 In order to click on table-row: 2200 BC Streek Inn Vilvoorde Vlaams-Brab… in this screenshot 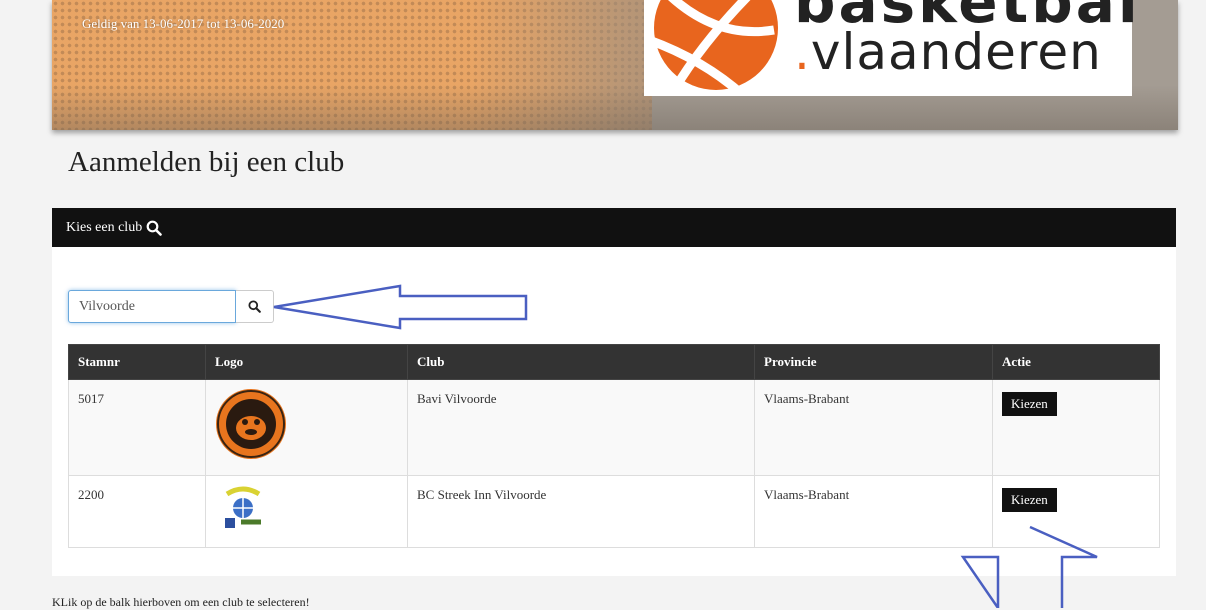, I will do `click(614, 511)`.